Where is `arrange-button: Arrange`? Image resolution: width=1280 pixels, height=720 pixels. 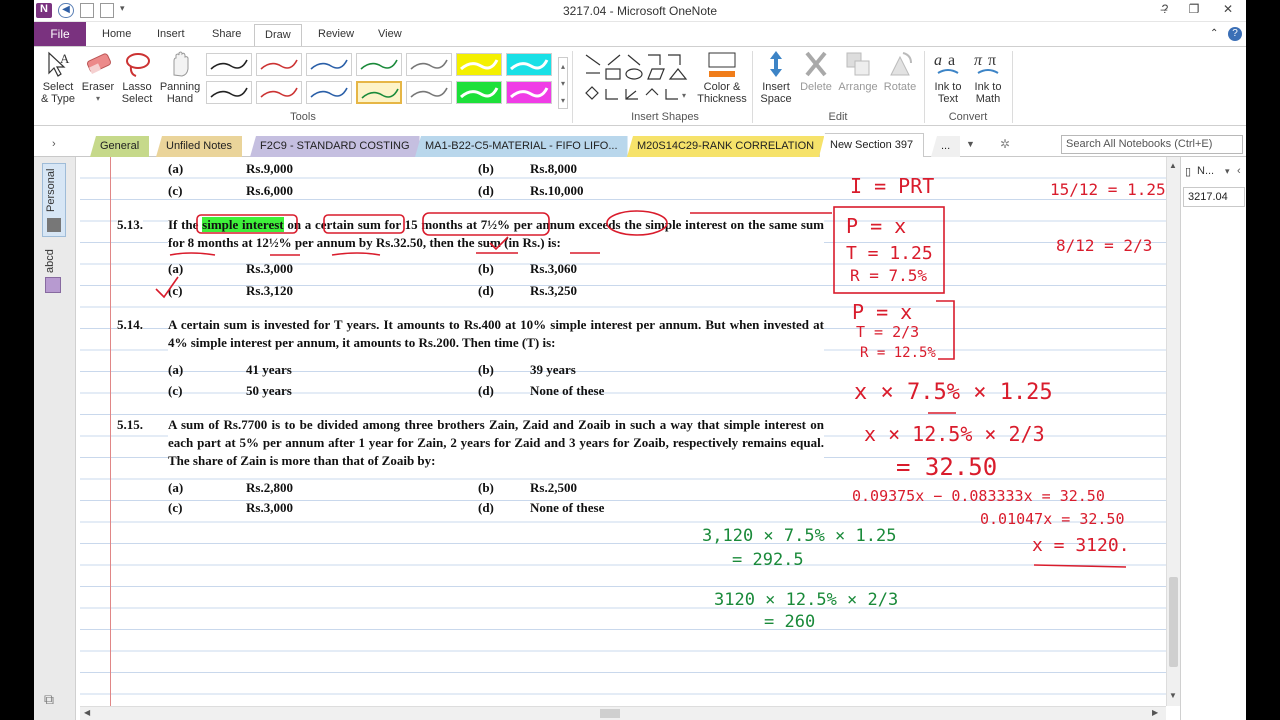
arrange-button: Arrange is located at coordinates (858, 71).